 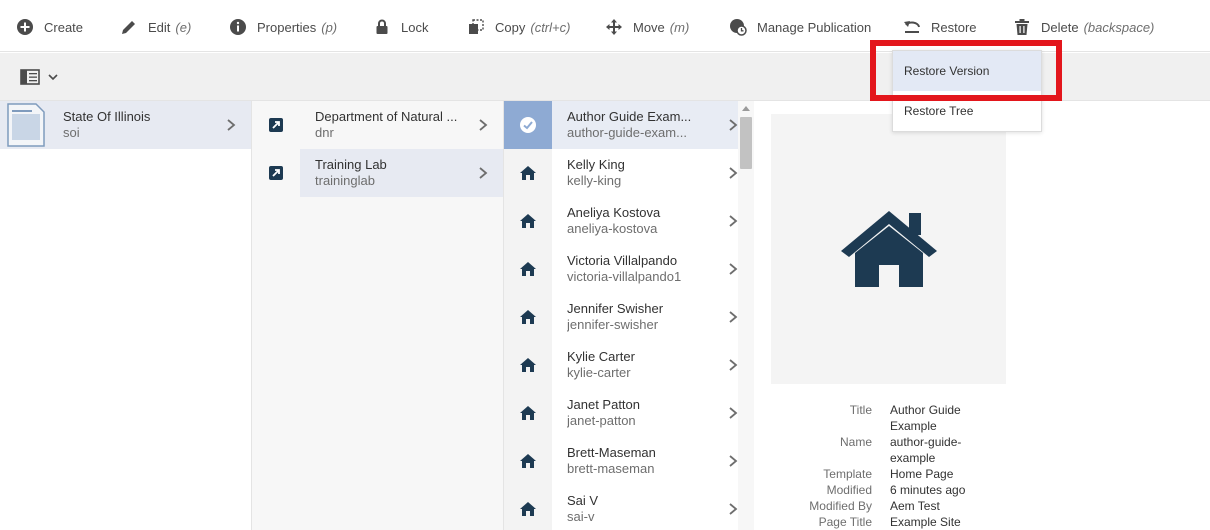 I want to click on trash-icon, so click(x=1022, y=27).